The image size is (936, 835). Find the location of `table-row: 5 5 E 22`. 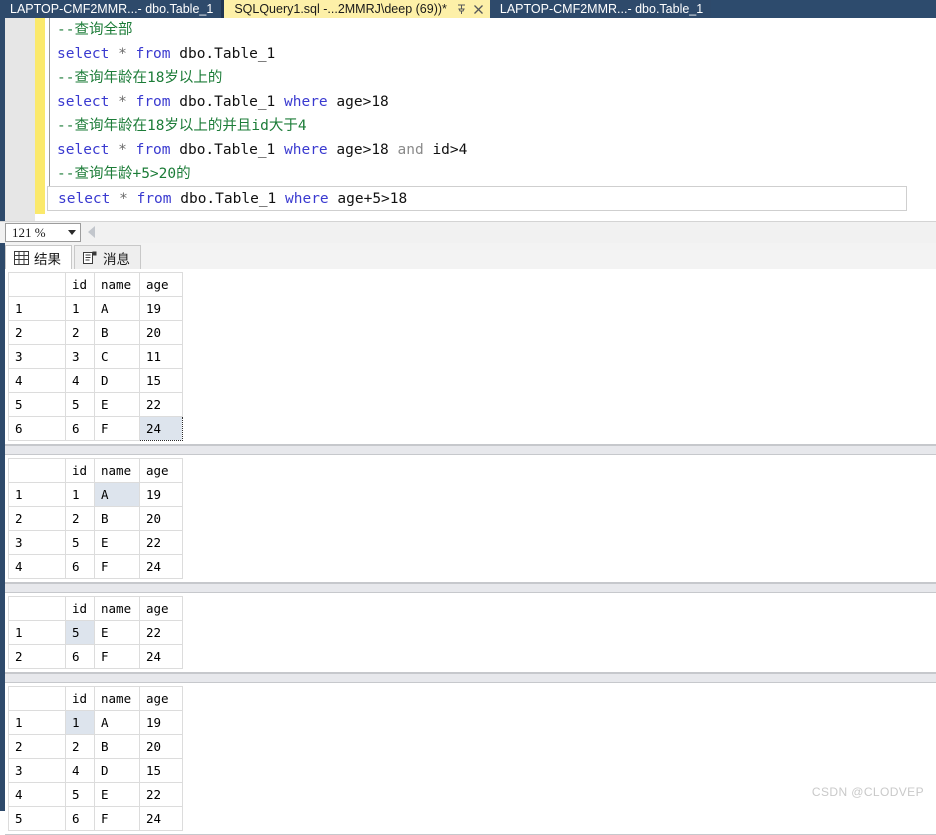

table-row: 5 5 E 22 is located at coordinates (95, 404).